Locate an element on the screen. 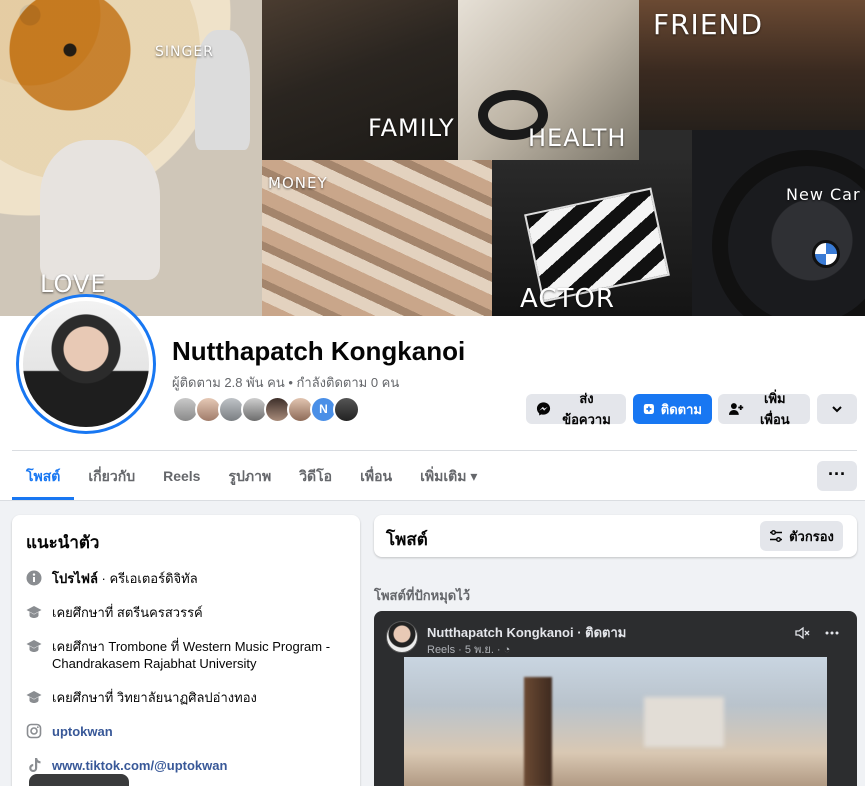 This screenshot has height=786, width=865. chevron-down-icon is located at coordinates (837, 409).